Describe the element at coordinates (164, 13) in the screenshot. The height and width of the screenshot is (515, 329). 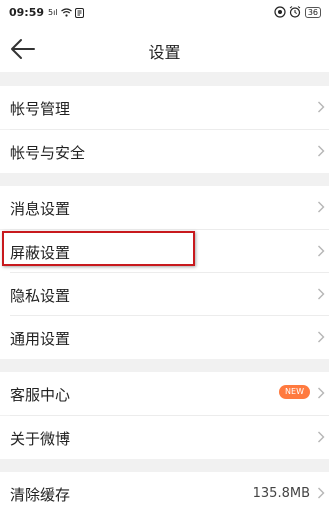
I see `status-bar: 09:59 5ıl 36` at that location.